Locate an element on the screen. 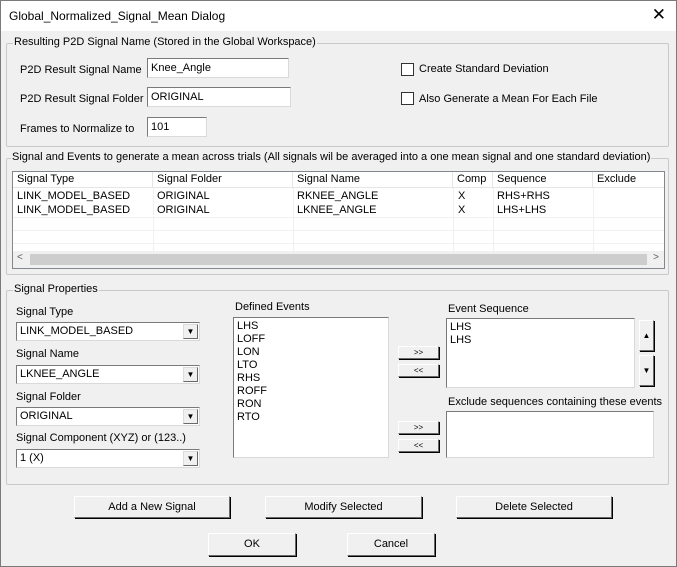  p2d-signal-folder-input: ORIGINAL is located at coordinates (219, 97).